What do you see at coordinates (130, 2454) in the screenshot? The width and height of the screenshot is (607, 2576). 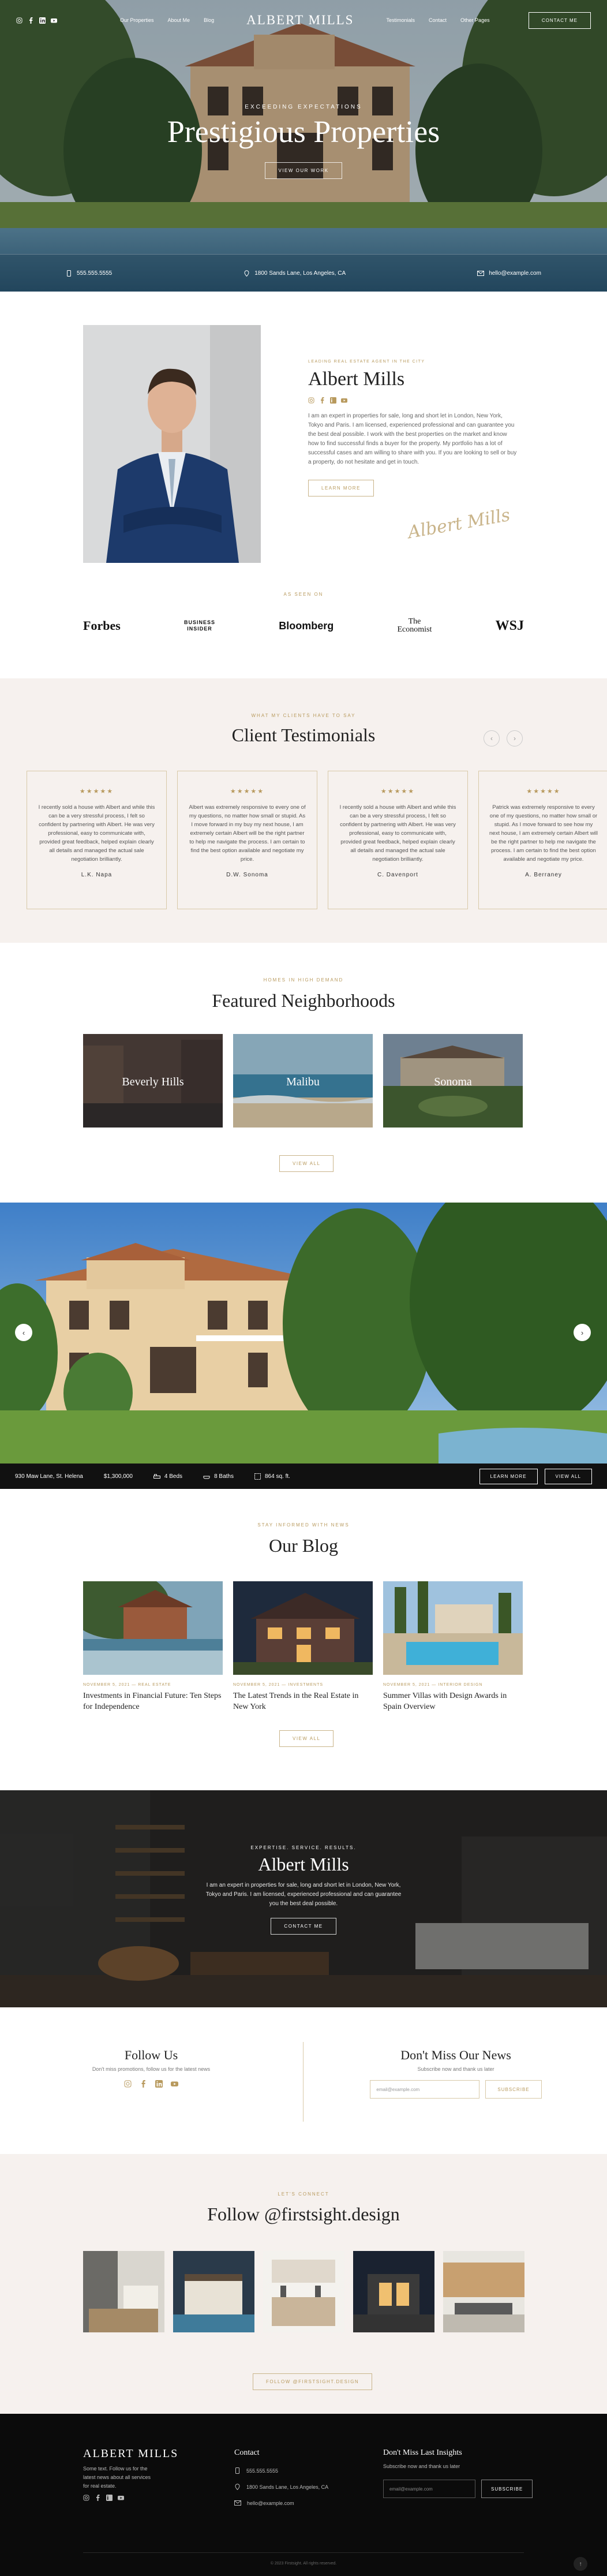 I see `footer-logo: ALBERT MILLS` at bounding box center [130, 2454].